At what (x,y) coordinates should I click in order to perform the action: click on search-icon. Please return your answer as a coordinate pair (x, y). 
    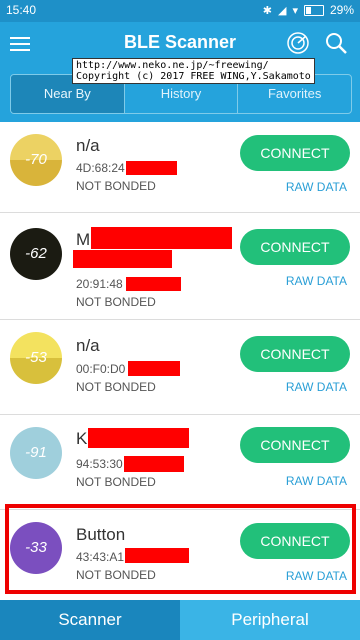
    Looking at the image, I should click on (336, 43).